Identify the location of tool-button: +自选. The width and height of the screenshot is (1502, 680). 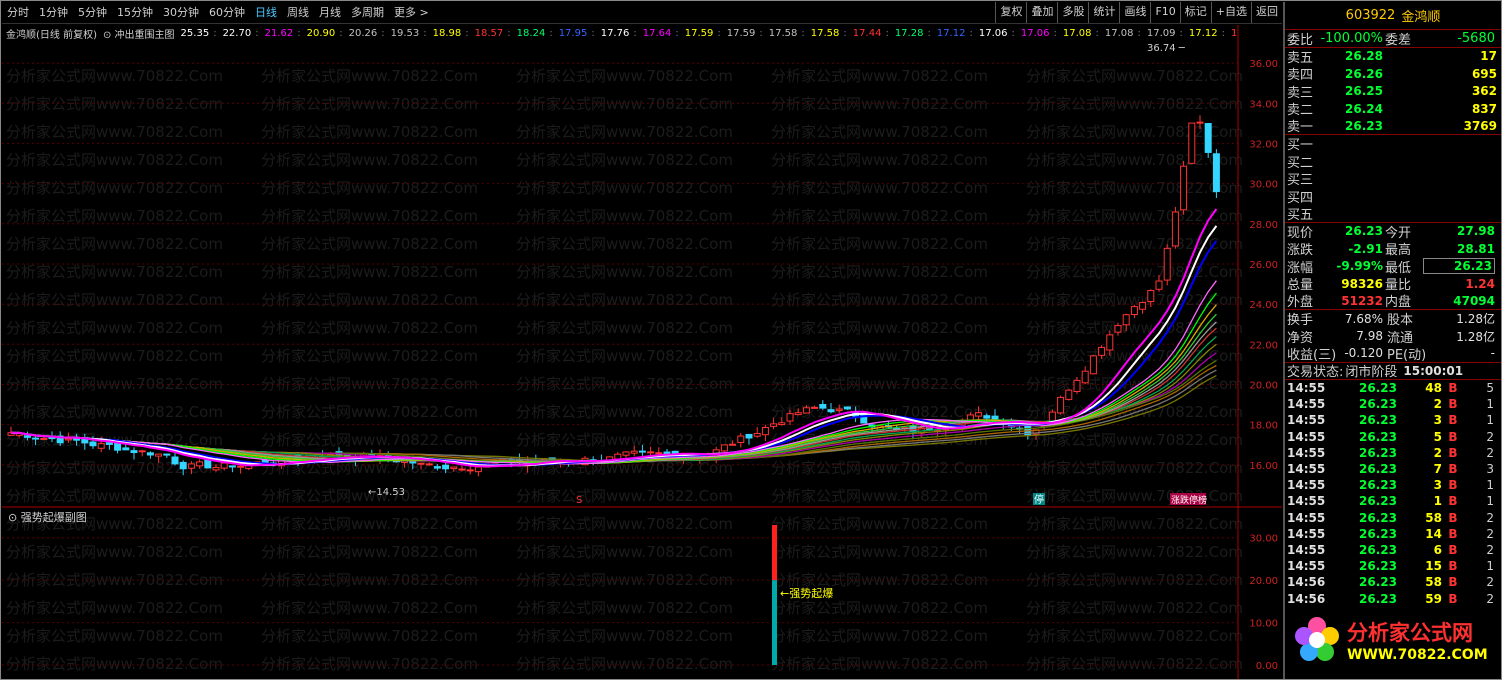
(1230, 12).